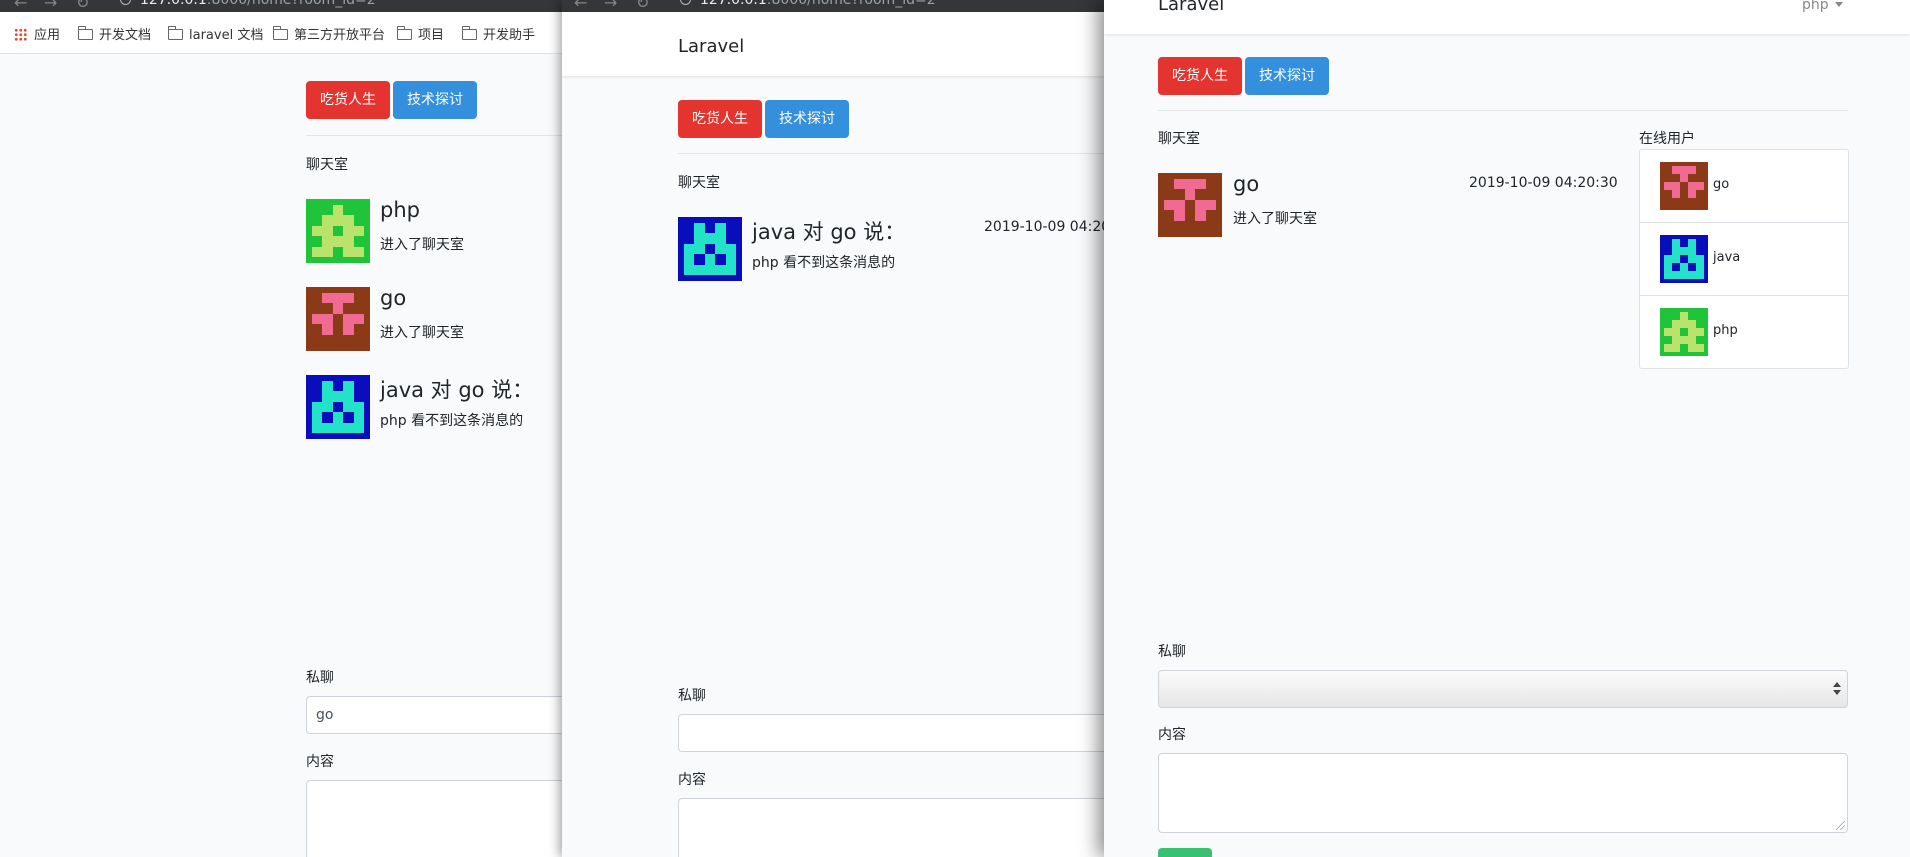 The height and width of the screenshot is (857, 1910). Describe the element at coordinates (328, 33) in the screenshot. I see `bookmark-third-party: 第三方开放平台` at that location.